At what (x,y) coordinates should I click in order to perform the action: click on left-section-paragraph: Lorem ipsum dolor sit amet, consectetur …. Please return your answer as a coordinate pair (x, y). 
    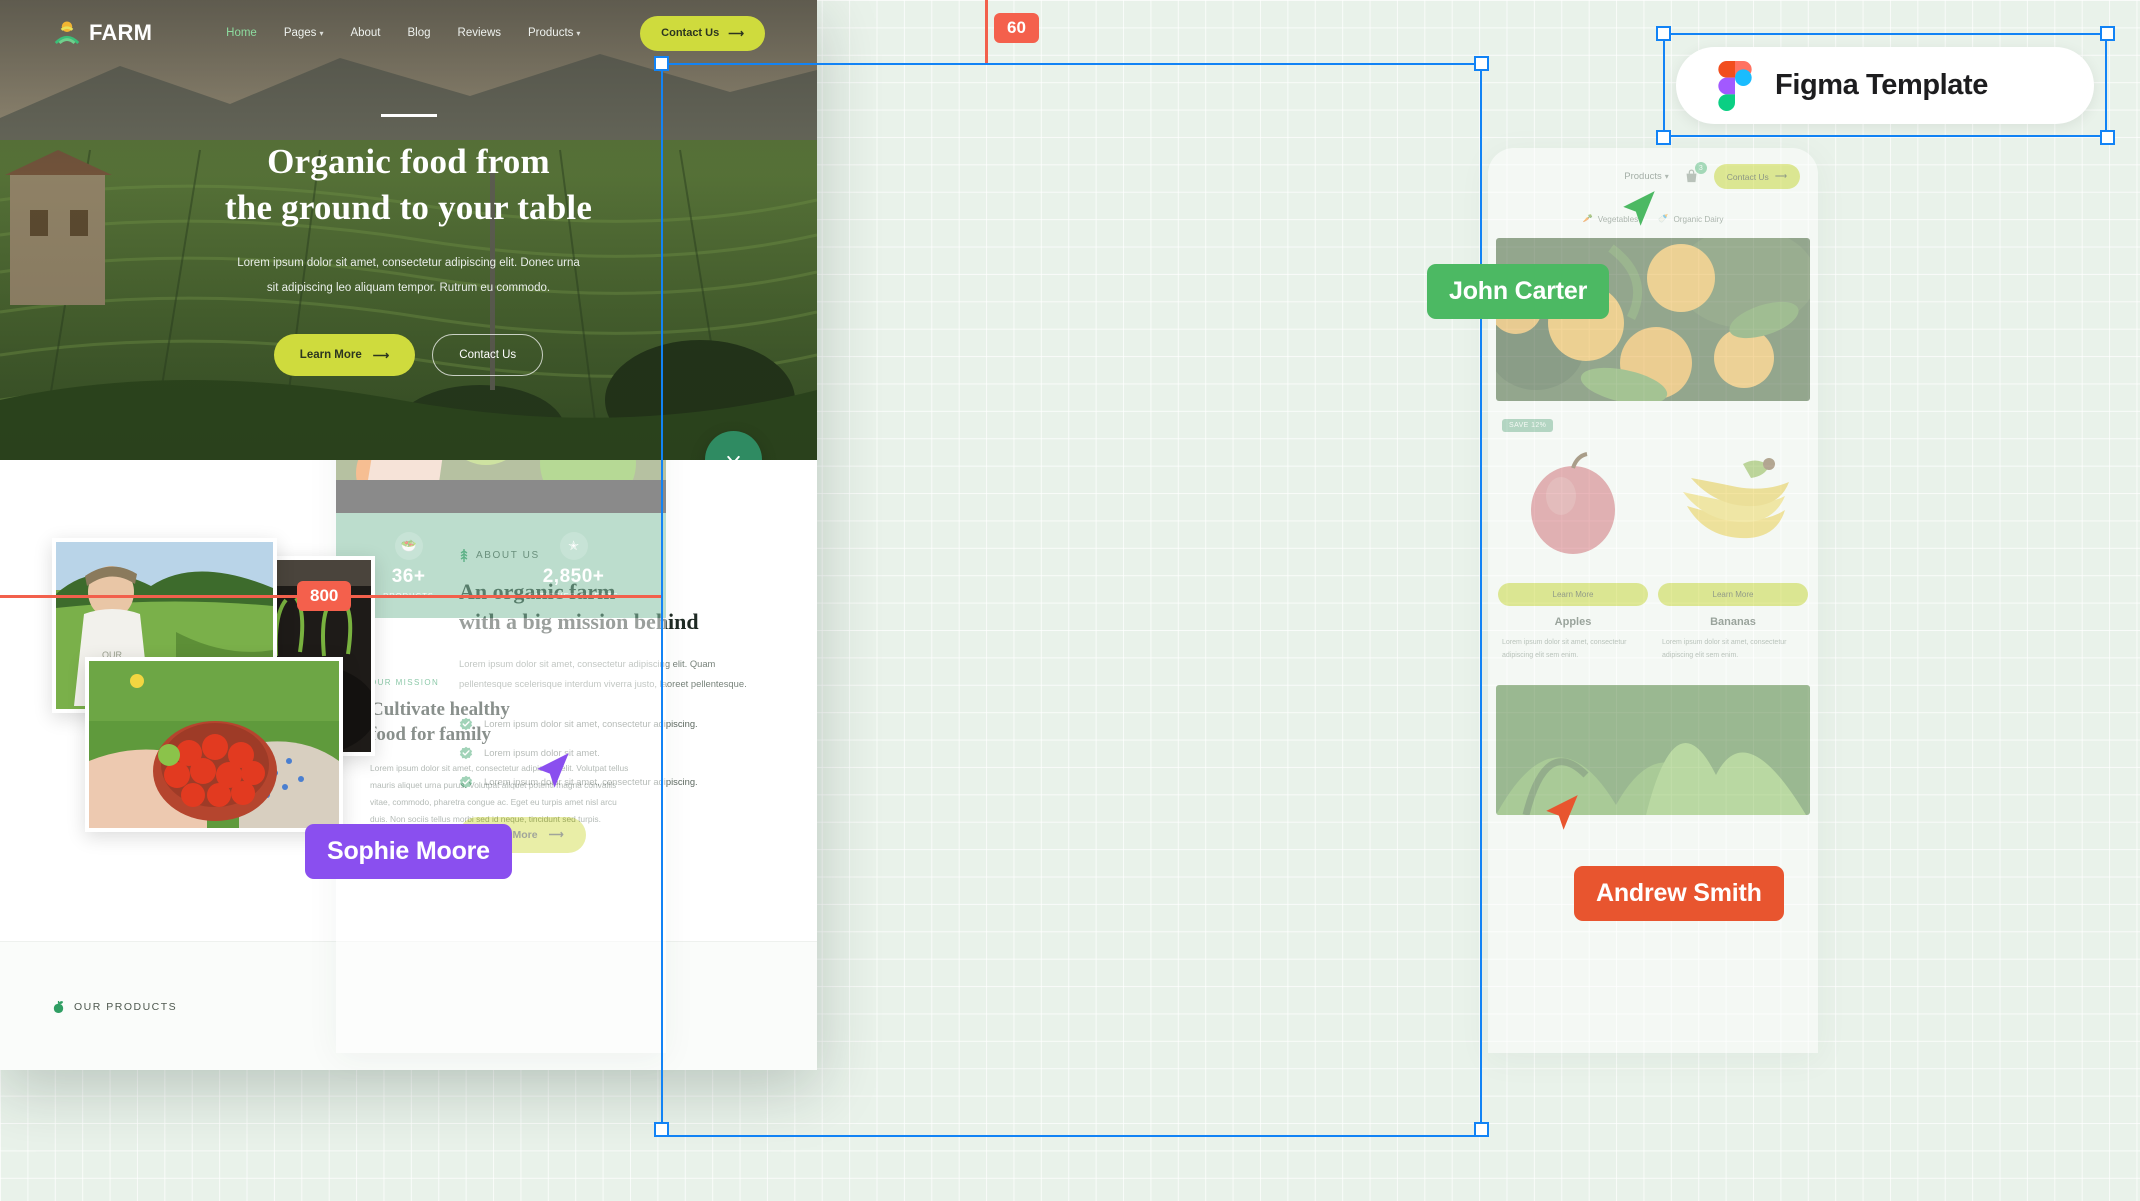
    Looking at the image, I should click on (499, 793).